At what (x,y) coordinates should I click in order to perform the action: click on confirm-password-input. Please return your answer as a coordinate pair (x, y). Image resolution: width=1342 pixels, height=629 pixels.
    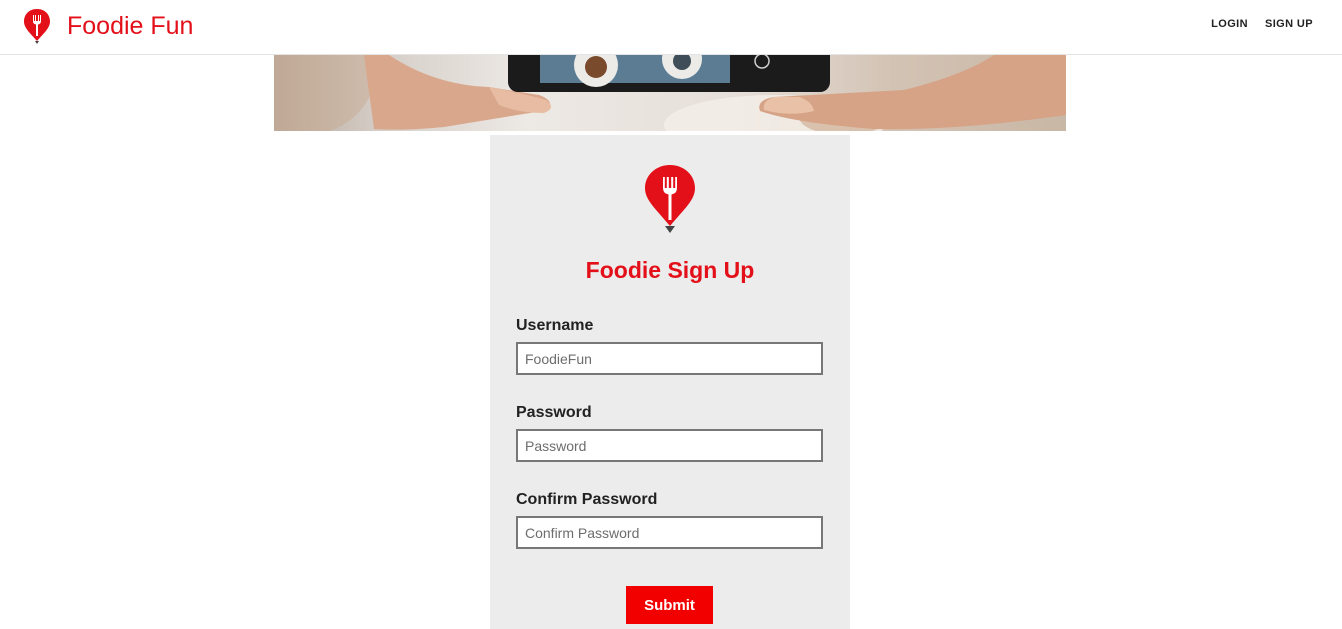
    Looking at the image, I should click on (669, 532).